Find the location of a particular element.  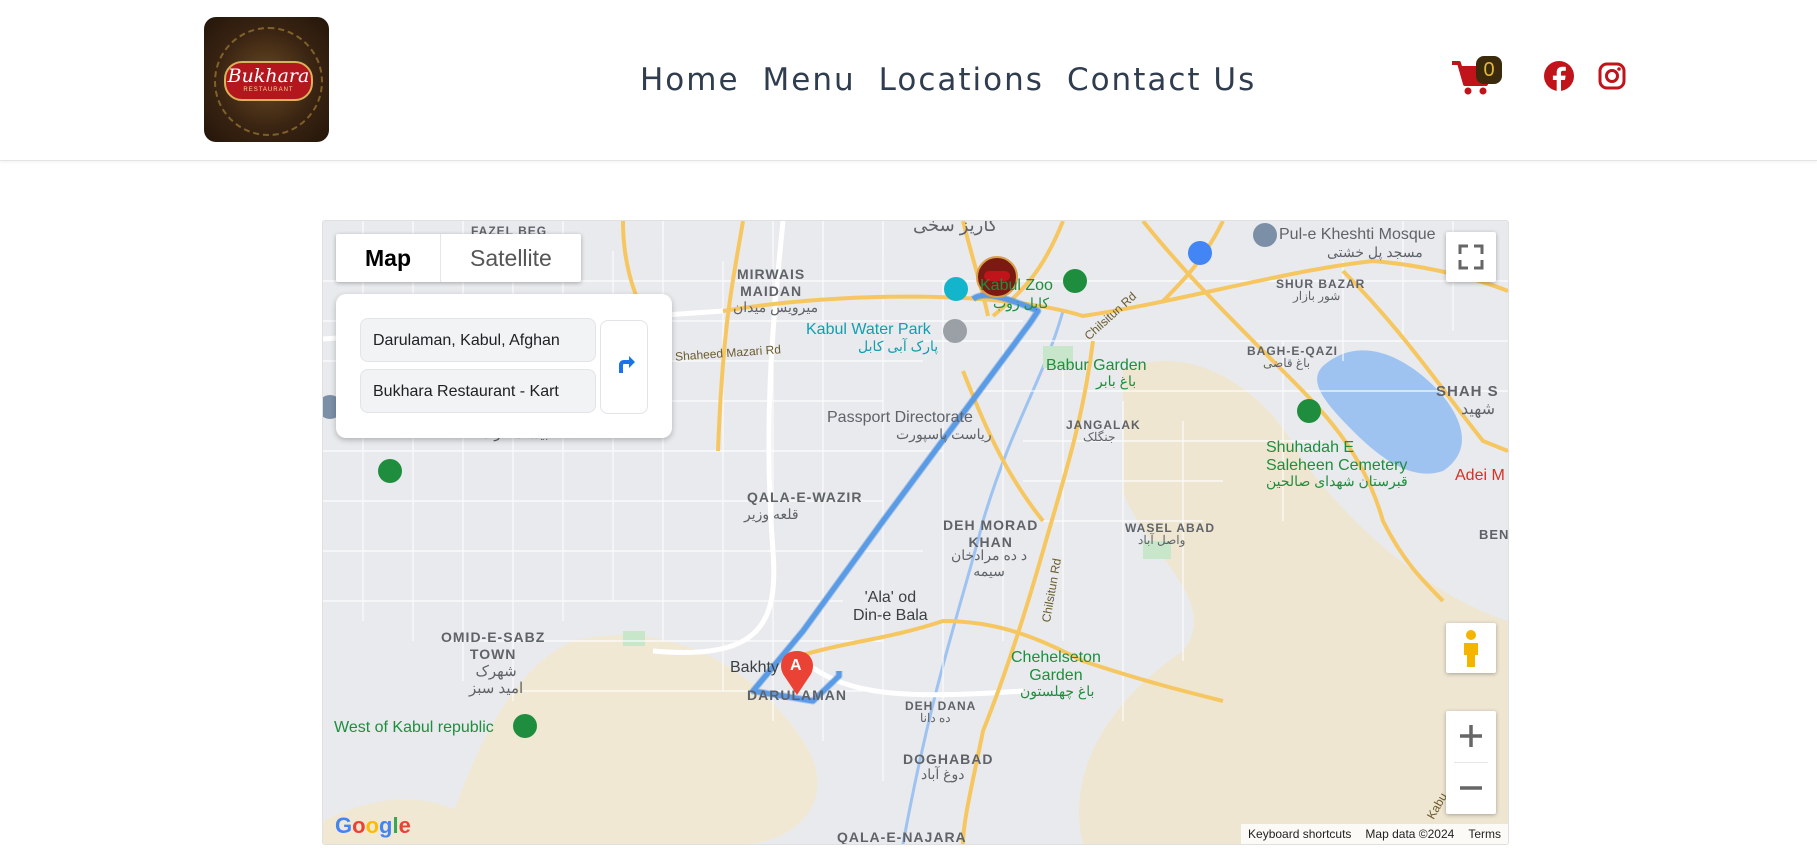

map-label-deh-morad: DEH MORAD KHAN is located at coordinates (991, 533).